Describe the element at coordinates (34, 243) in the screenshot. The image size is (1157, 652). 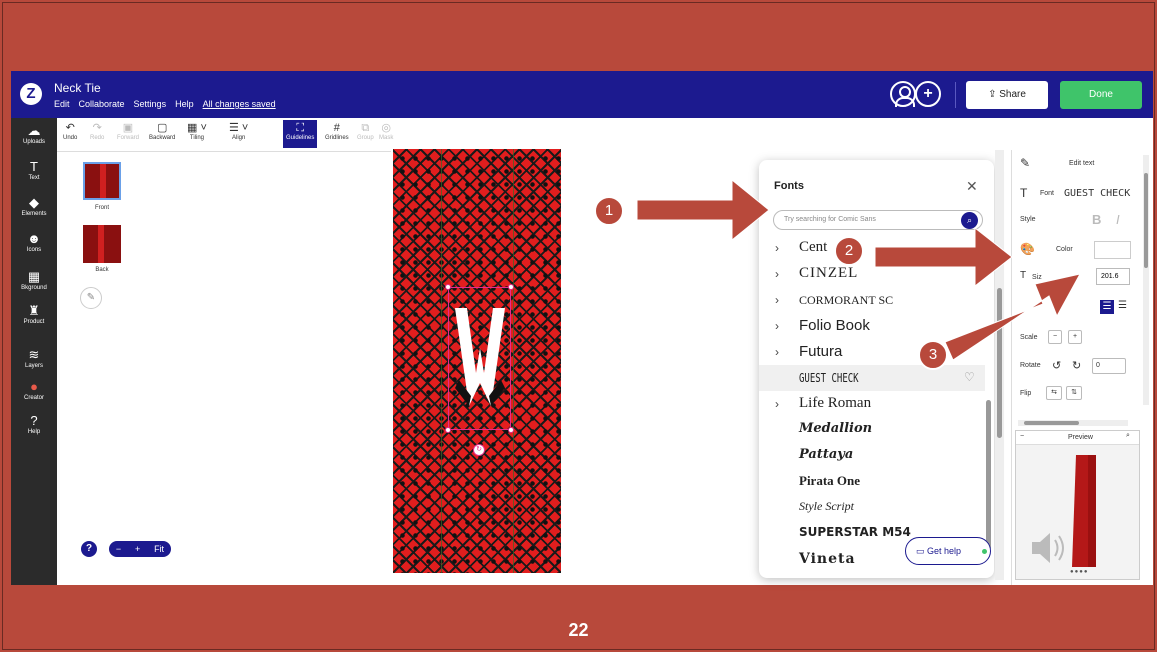
I see `nav-icons: ☻ Icons` at that location.